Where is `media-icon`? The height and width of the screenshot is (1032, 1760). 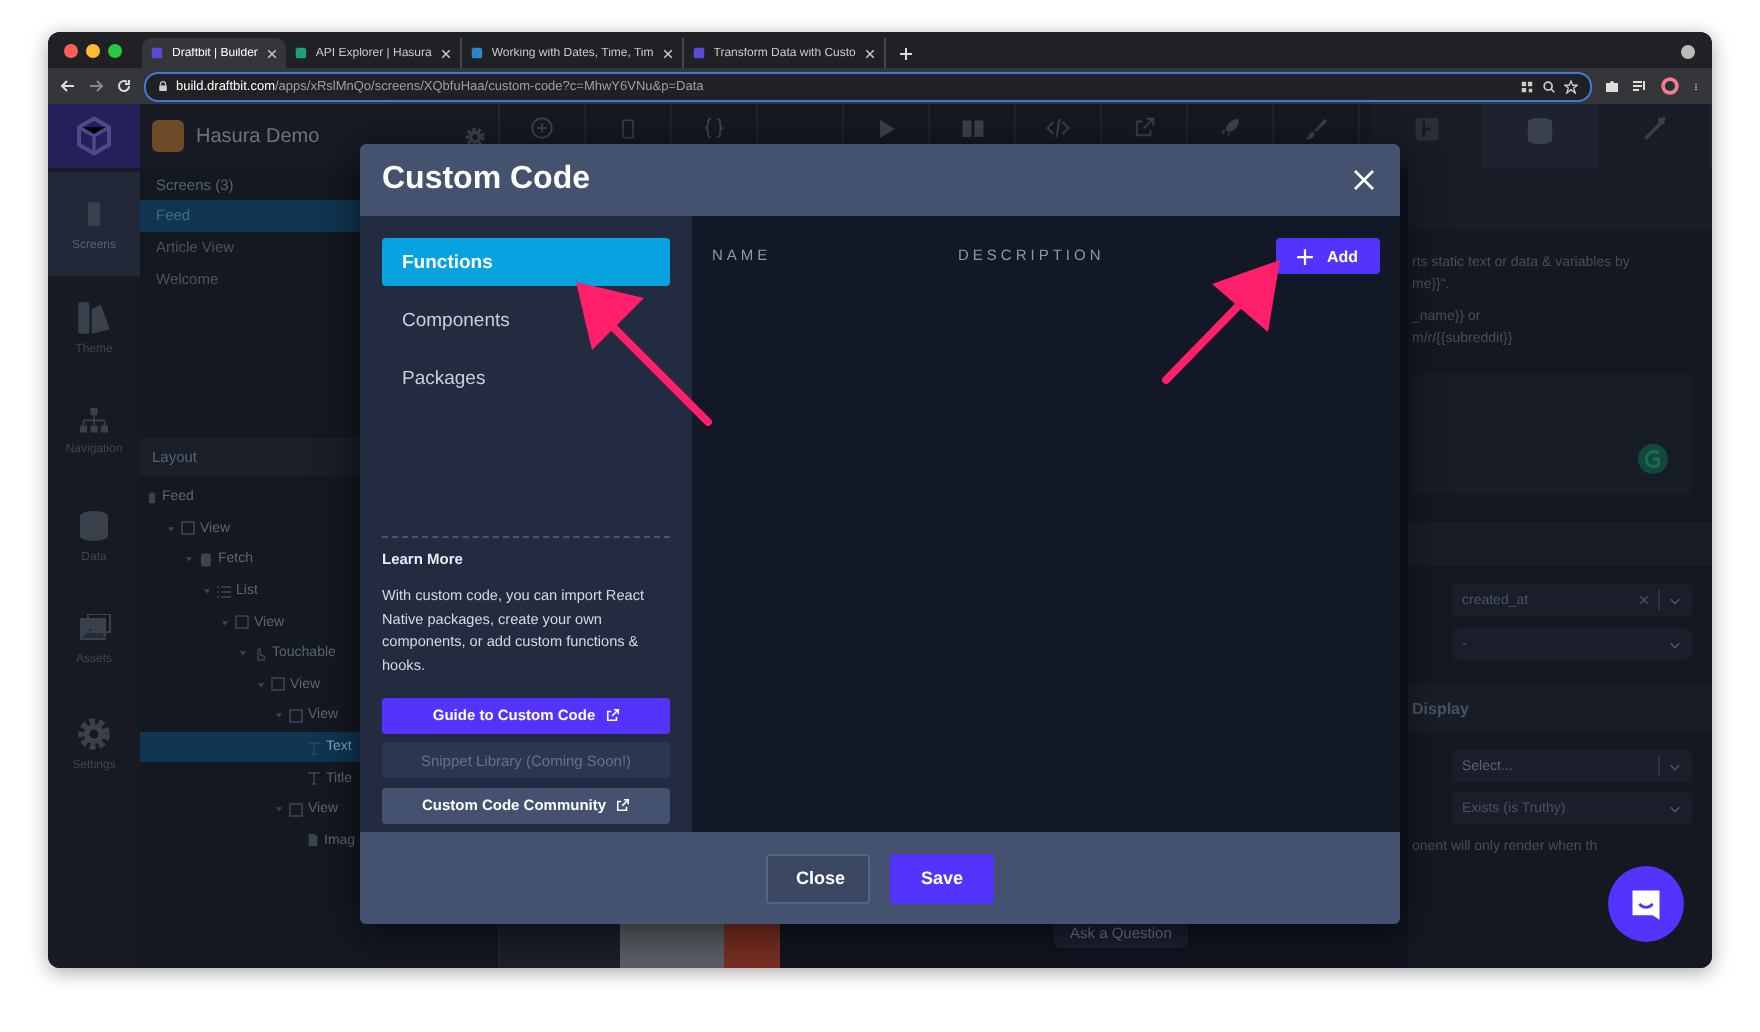 media-icon is located at coordinates (1640, 86).